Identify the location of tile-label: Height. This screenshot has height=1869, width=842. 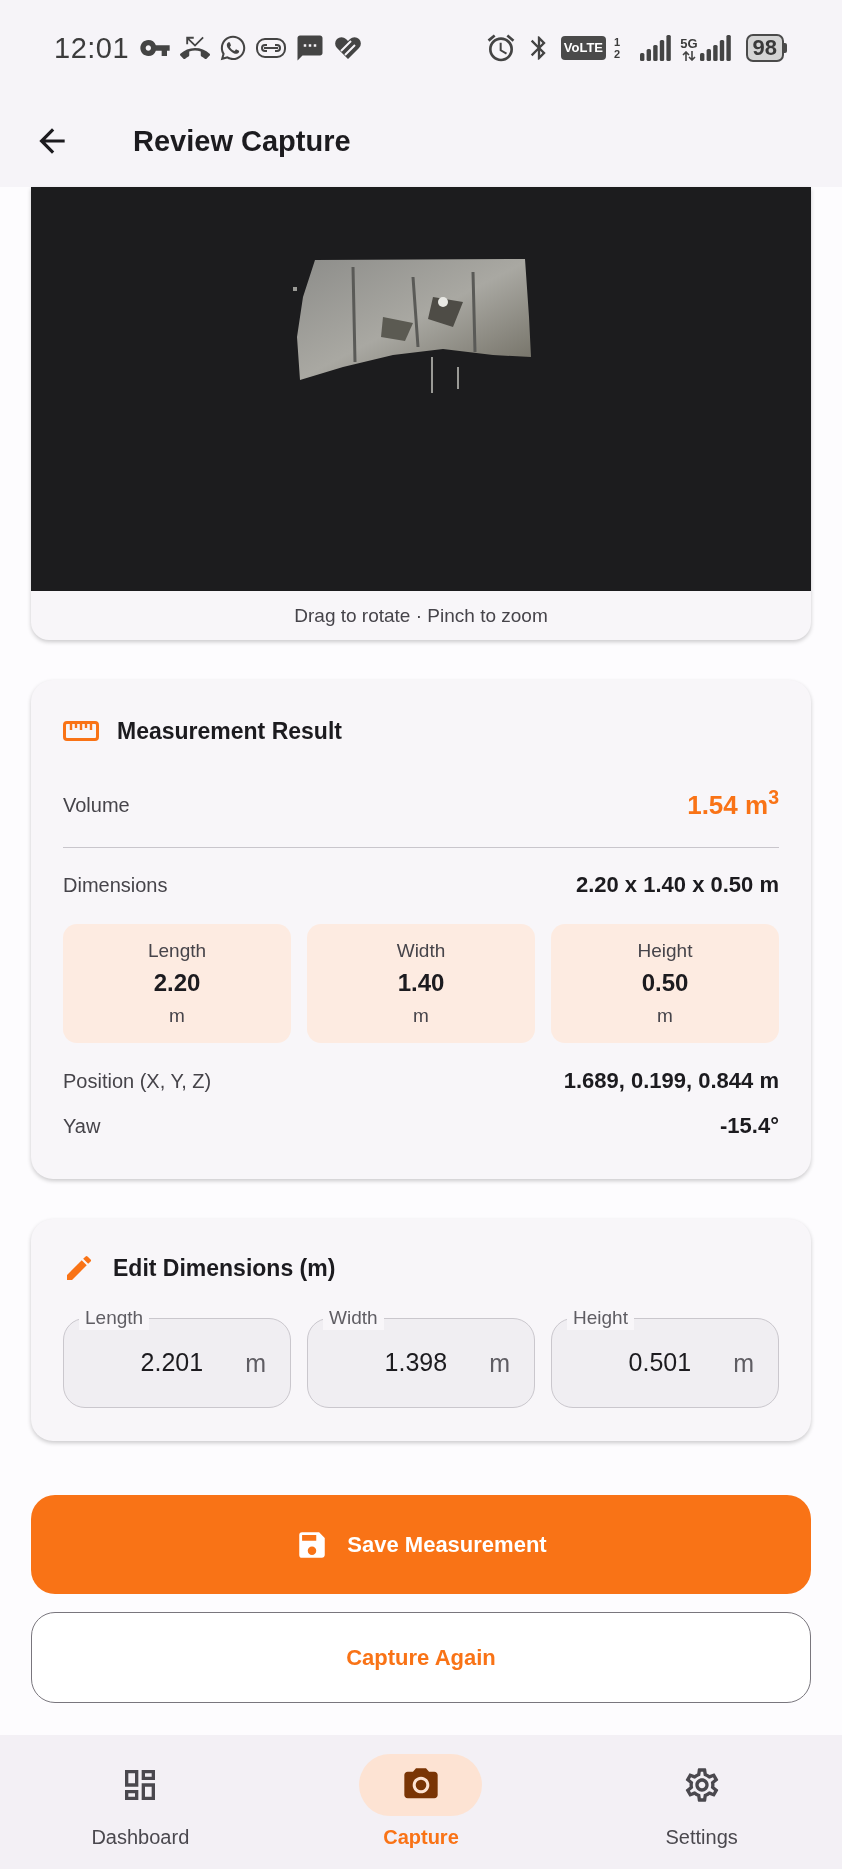
(665, 951).